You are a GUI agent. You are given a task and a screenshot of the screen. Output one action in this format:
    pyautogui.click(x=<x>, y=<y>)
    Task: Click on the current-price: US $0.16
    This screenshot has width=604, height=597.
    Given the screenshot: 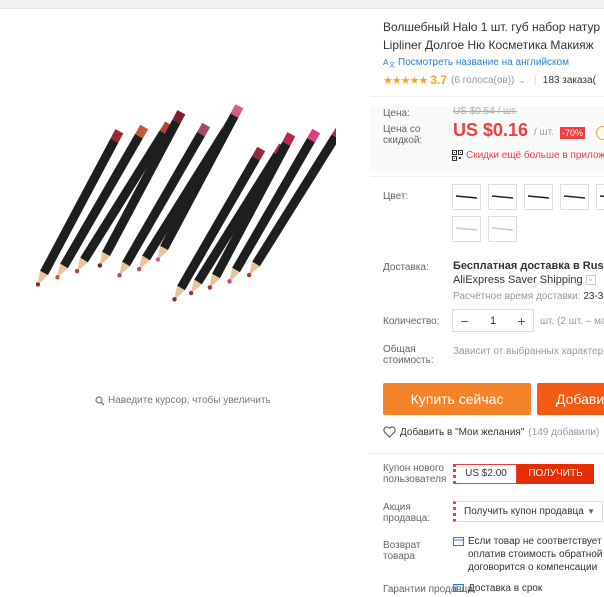 What is the action you would take?
    pyautogui.click(x=491, y=130)
    